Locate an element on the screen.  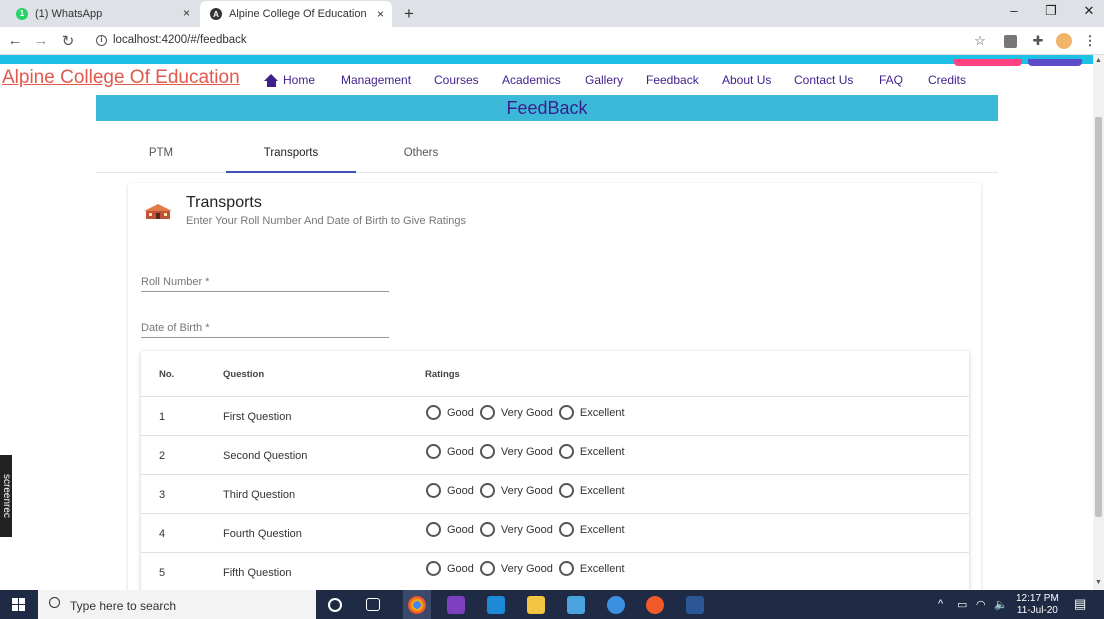
reload-button: ↻ is located at coordinates (68, 41).